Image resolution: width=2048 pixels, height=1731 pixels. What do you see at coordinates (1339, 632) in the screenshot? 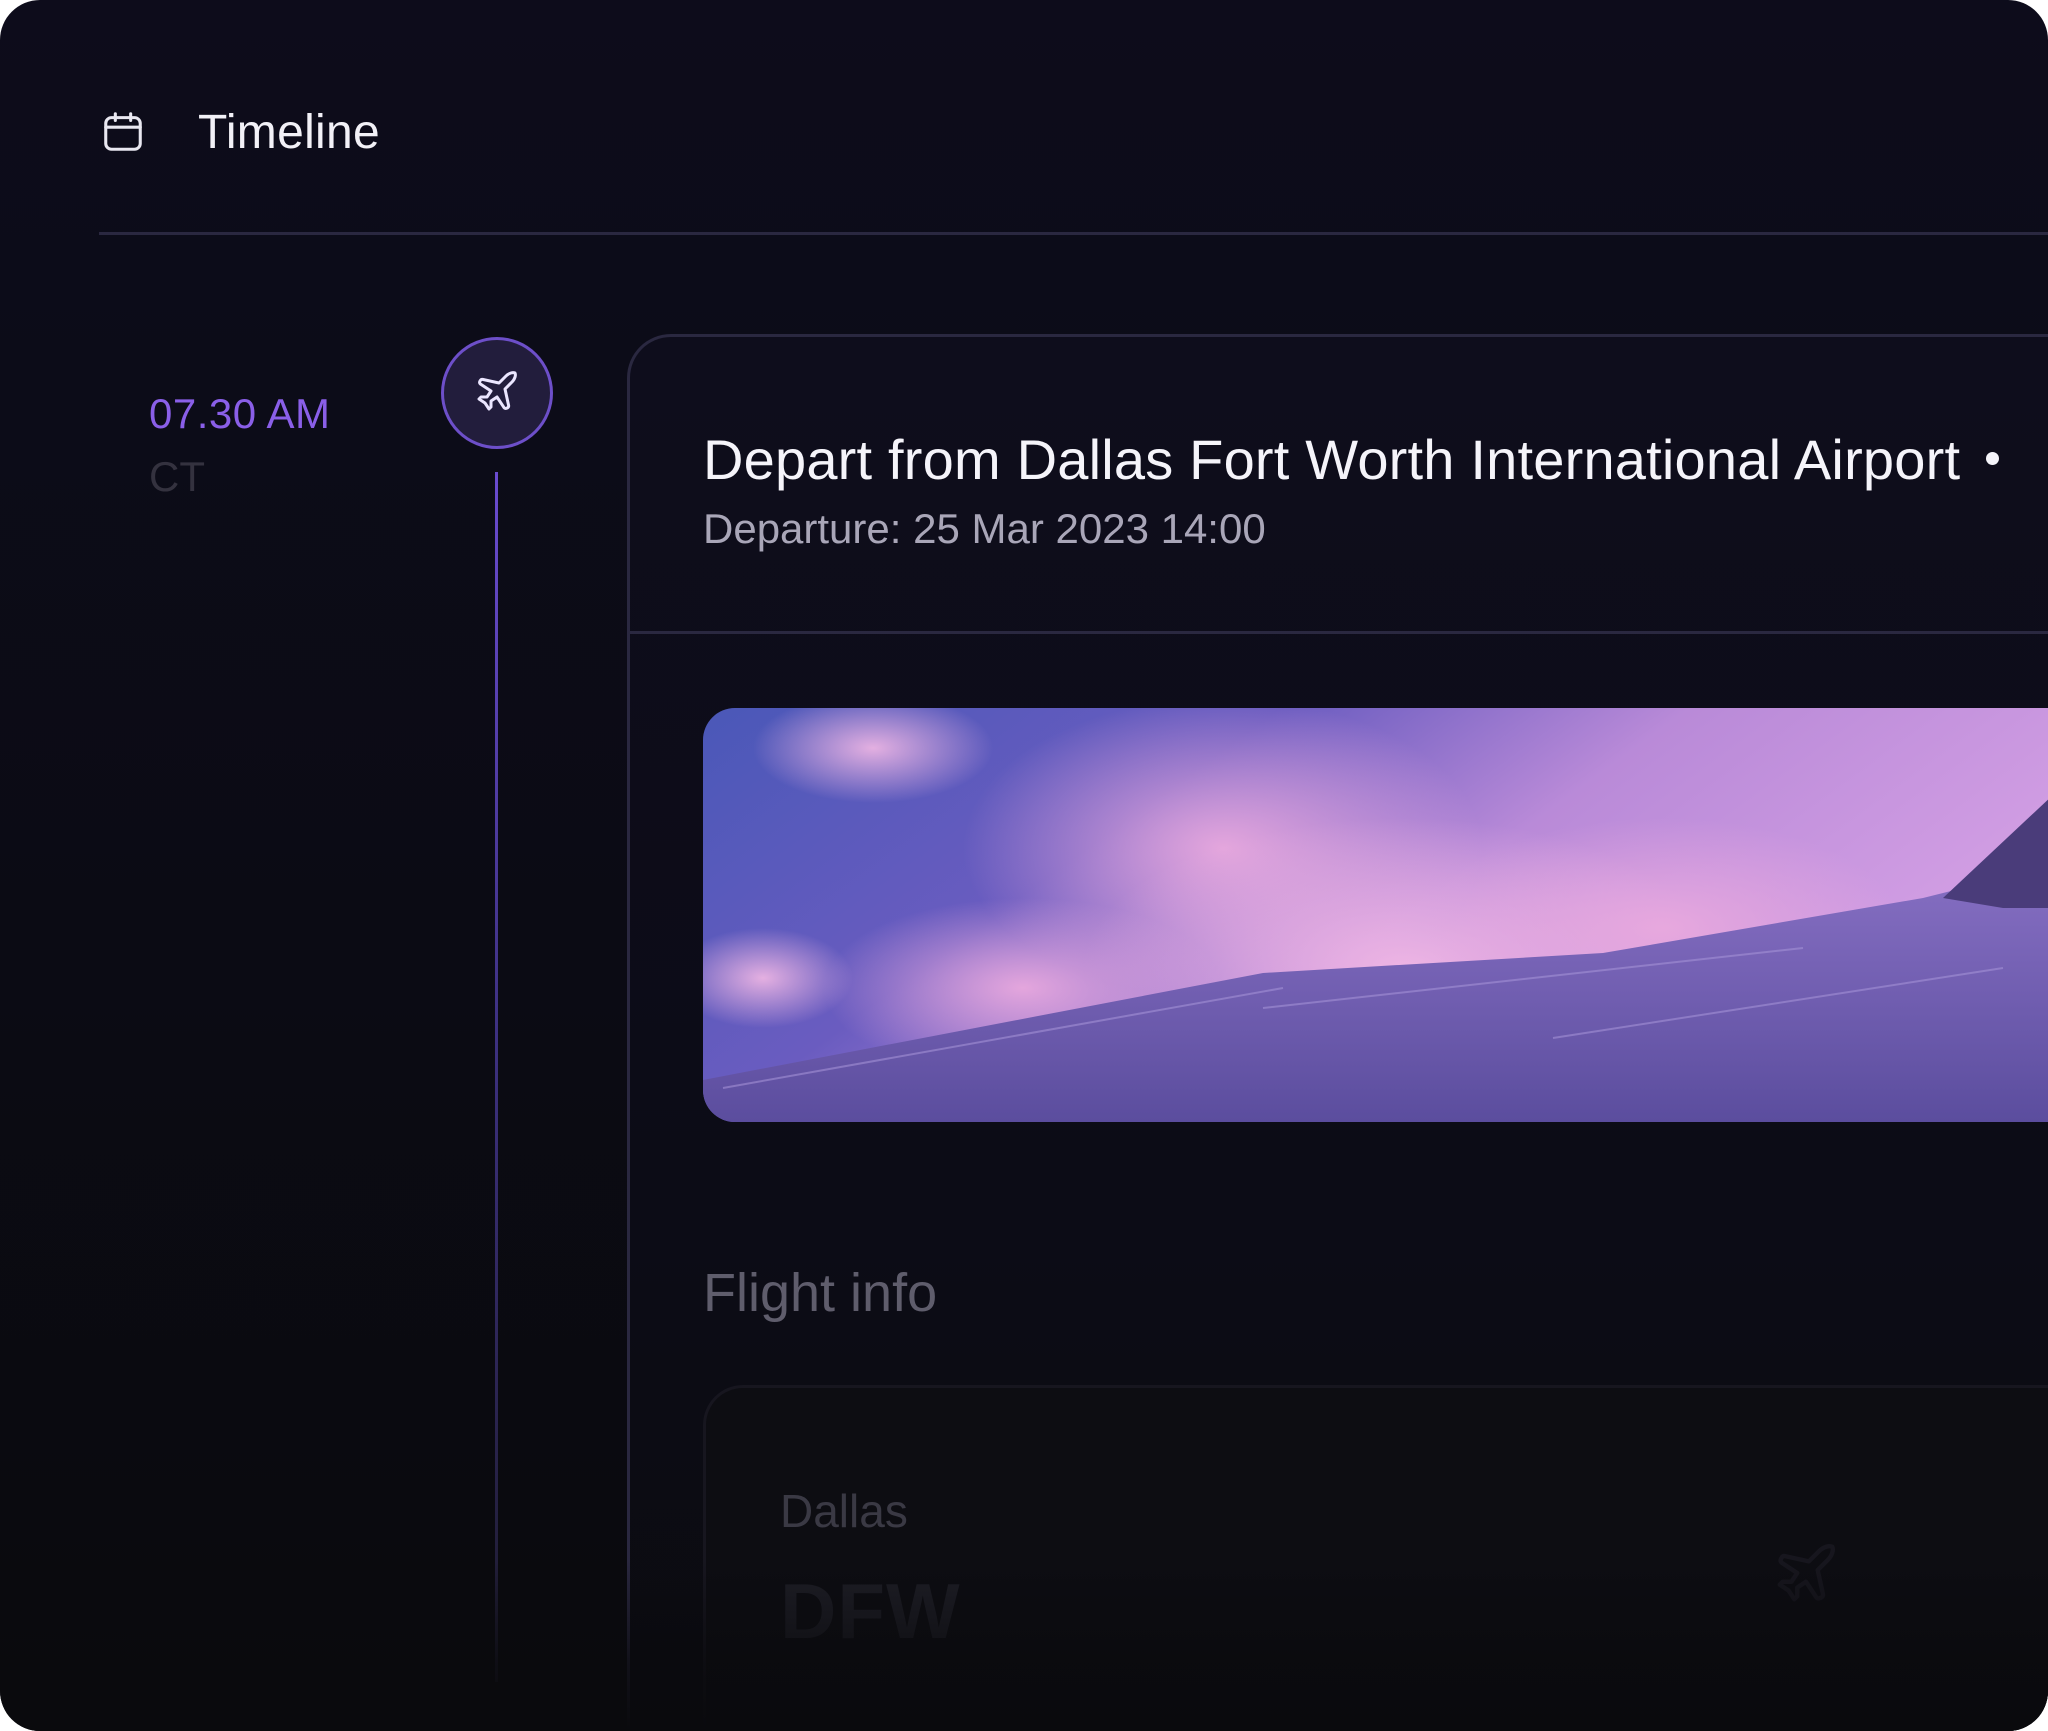
I see `card-divider` at bounding box center [1339, 632].